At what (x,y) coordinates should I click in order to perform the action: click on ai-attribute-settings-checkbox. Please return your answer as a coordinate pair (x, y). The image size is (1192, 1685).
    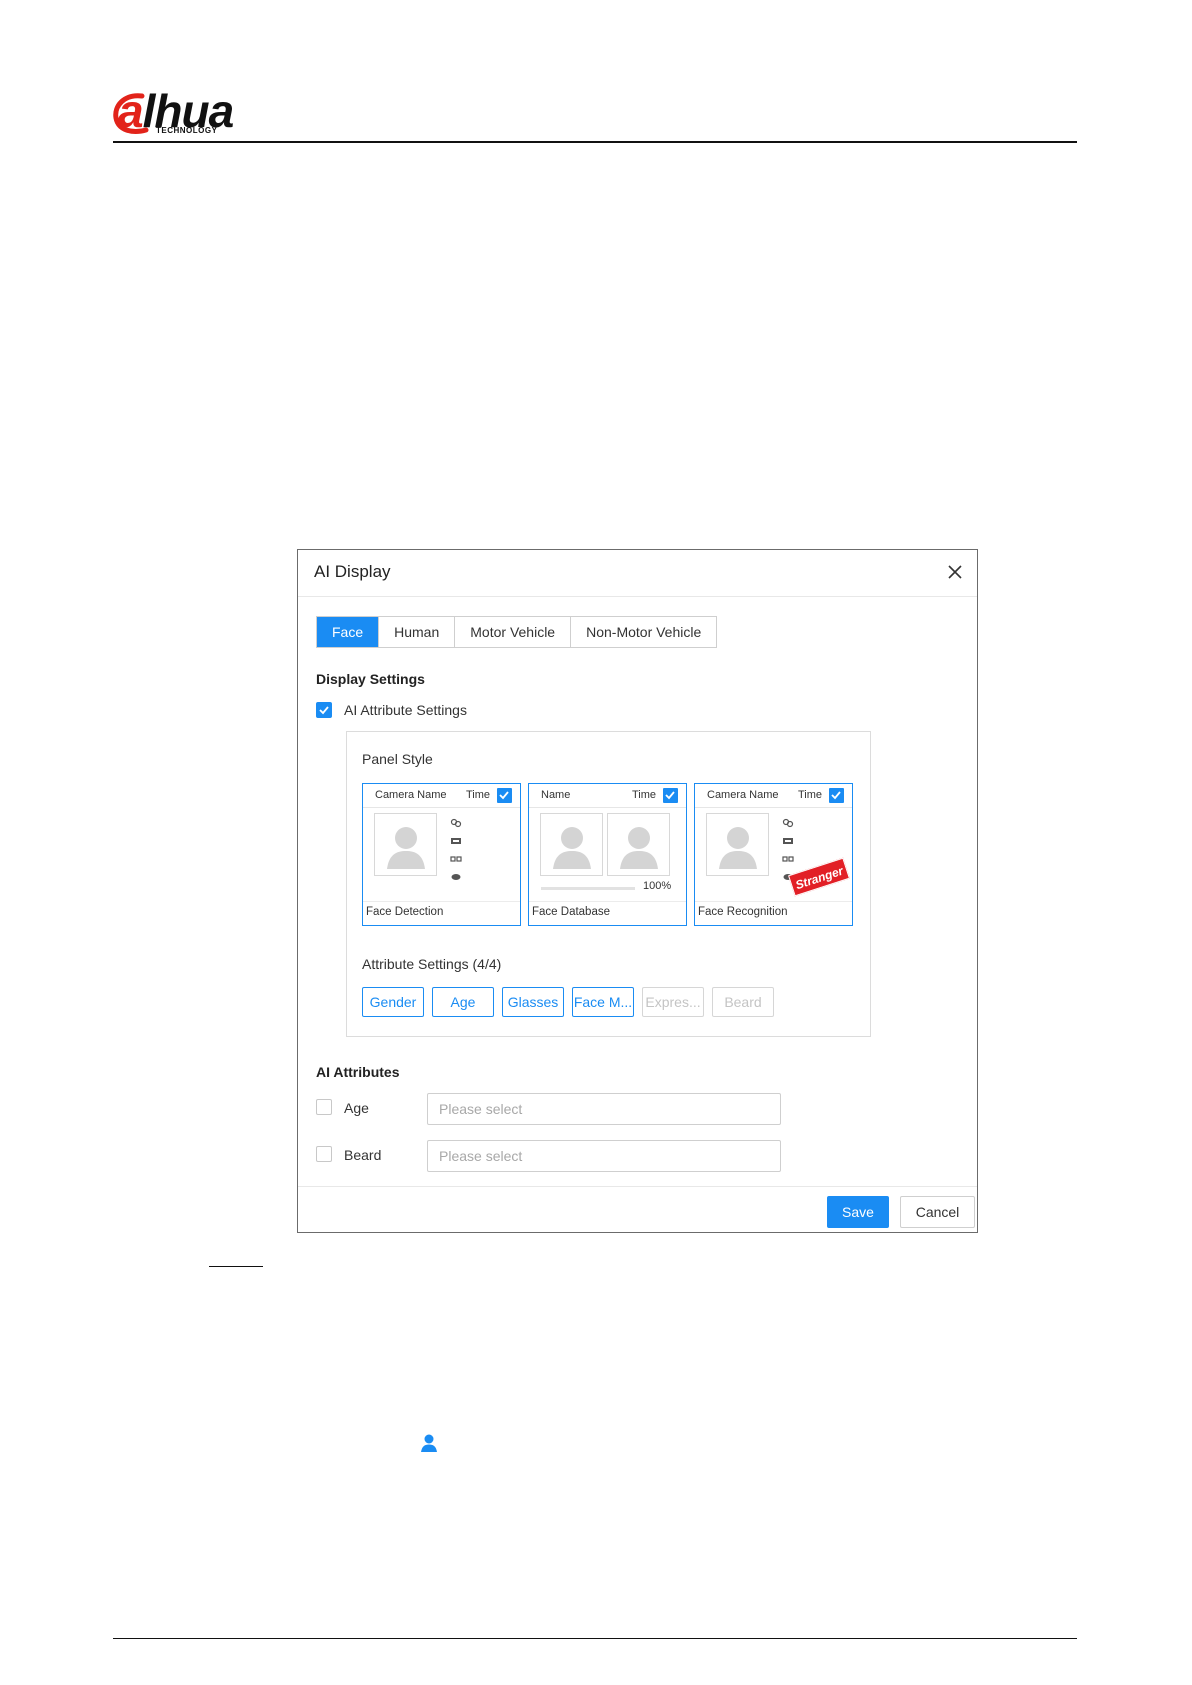
    Looking at the image, I should click on (324, 710).